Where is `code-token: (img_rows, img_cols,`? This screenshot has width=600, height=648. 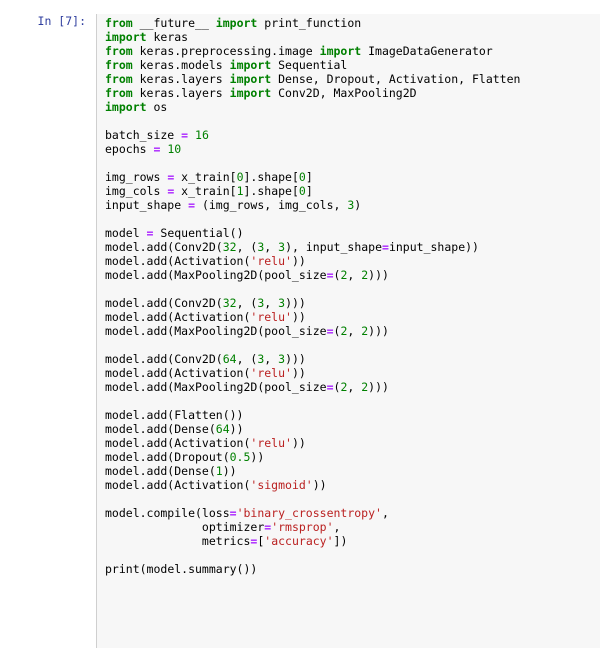
code-token: (img_rows, img_cols, is located at coordinates (271, 205).